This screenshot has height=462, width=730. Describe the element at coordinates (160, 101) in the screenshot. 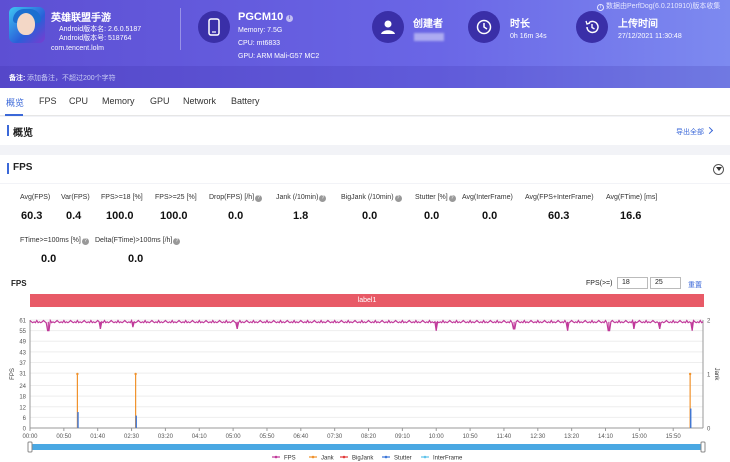

I see `tab-gpu: GPU` at that location.